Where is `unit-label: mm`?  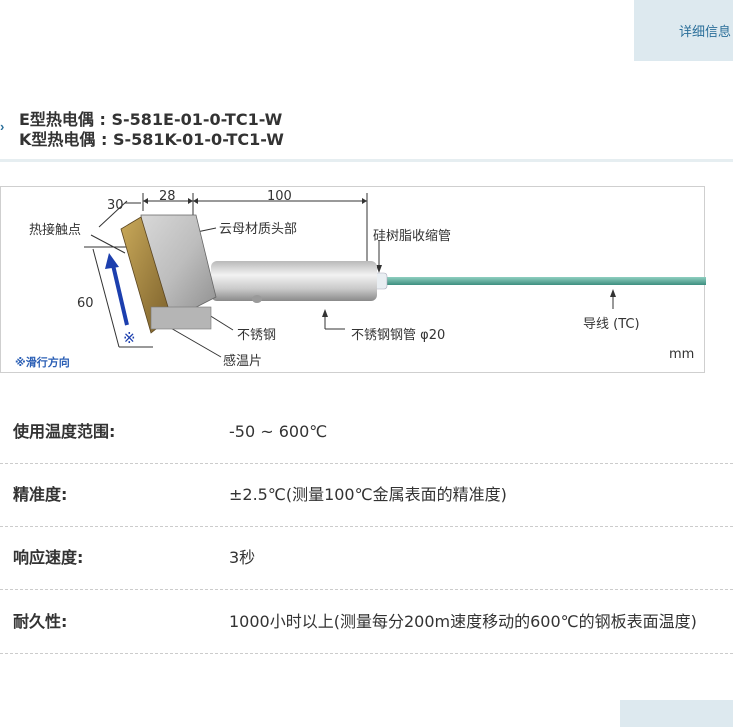 unit-label: mm is located at coordinates (681, 354).